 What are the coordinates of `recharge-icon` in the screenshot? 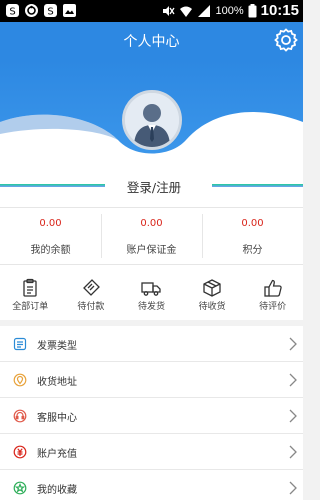 It's located at (20, 452).